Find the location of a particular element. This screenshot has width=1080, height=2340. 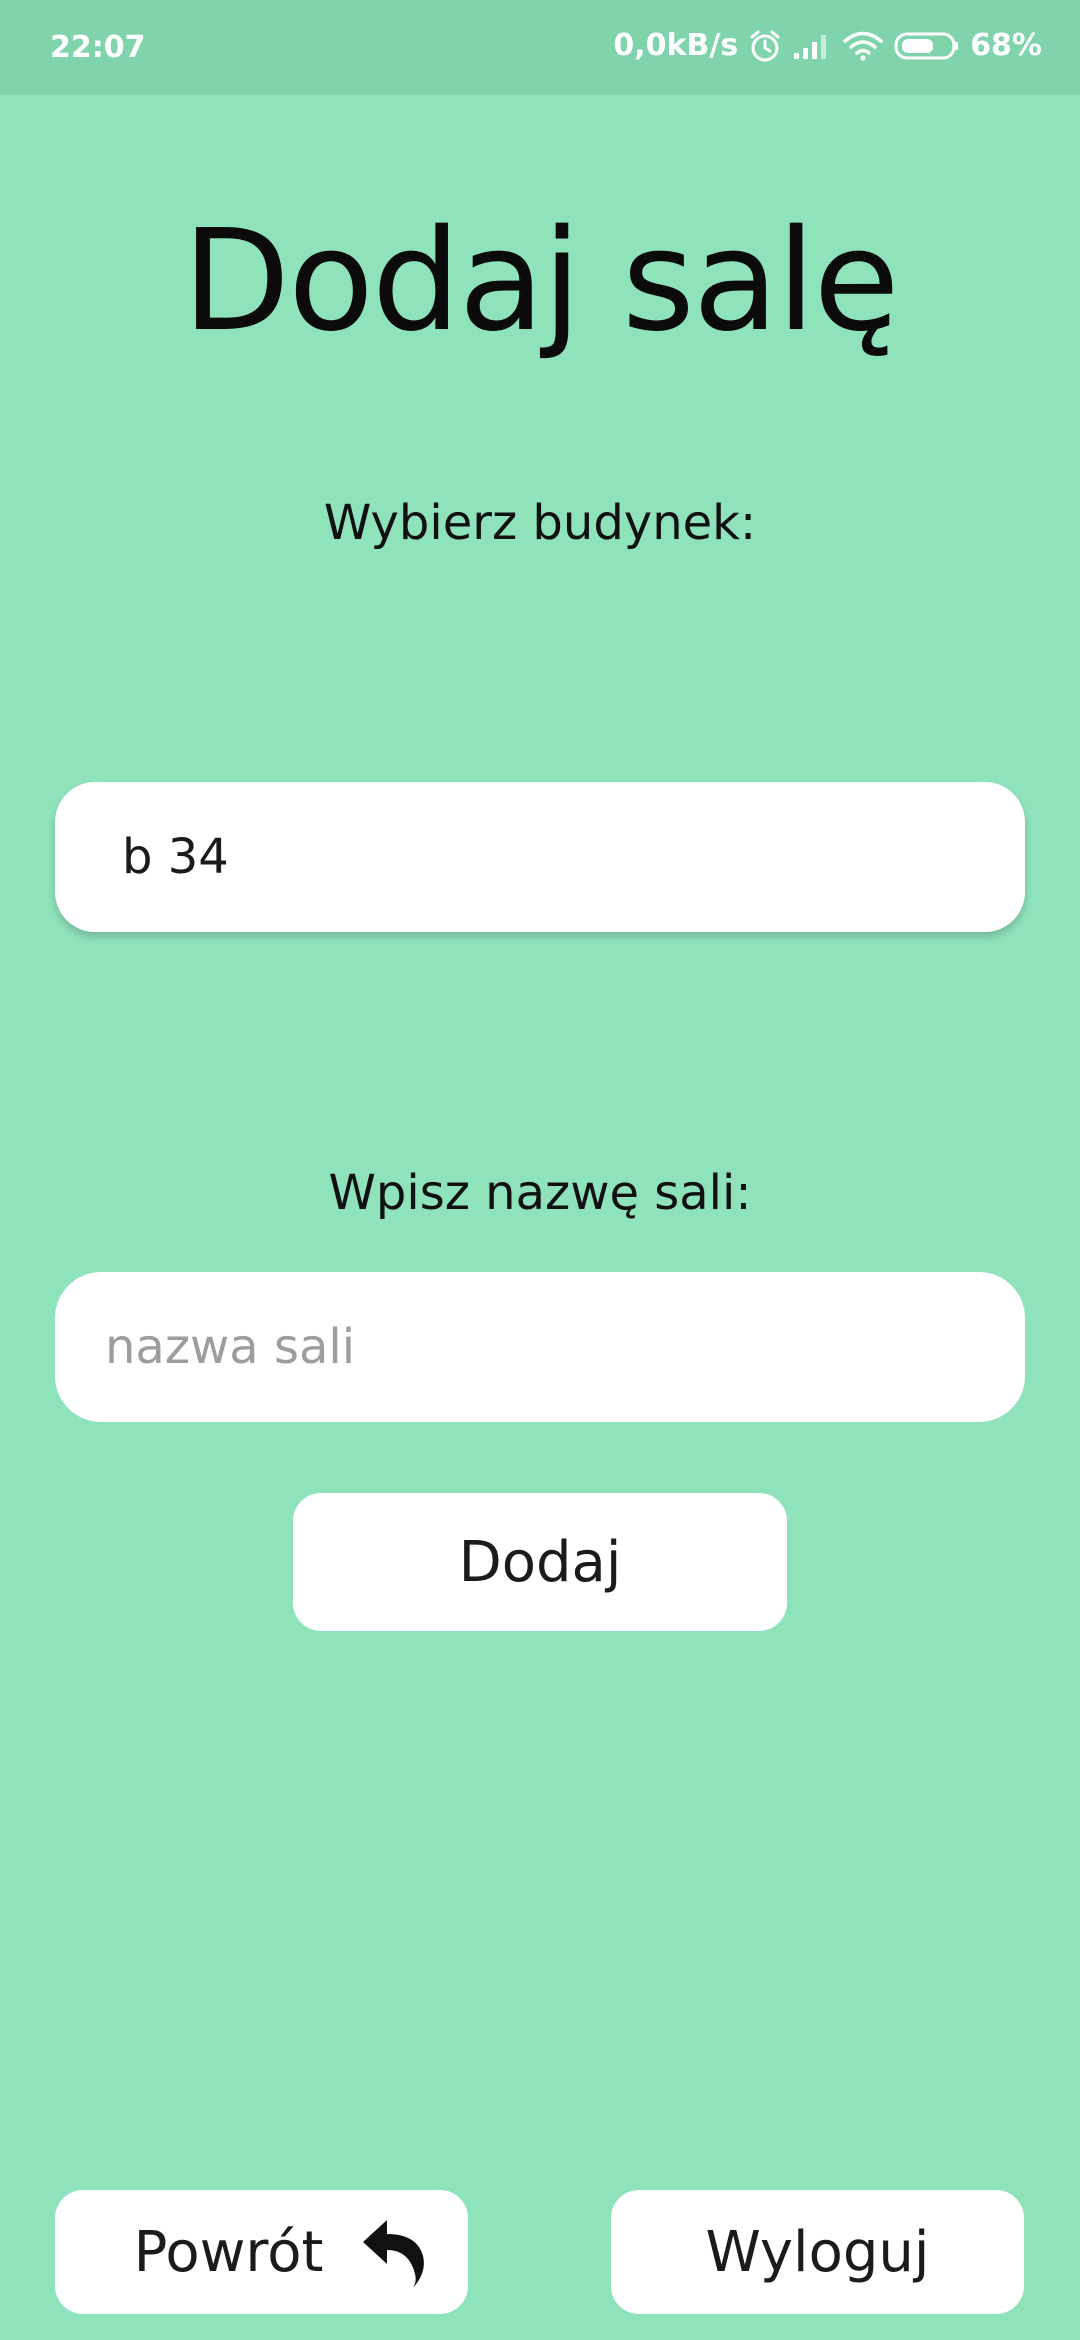

wifi-icon is located at coordinates (863, 46).